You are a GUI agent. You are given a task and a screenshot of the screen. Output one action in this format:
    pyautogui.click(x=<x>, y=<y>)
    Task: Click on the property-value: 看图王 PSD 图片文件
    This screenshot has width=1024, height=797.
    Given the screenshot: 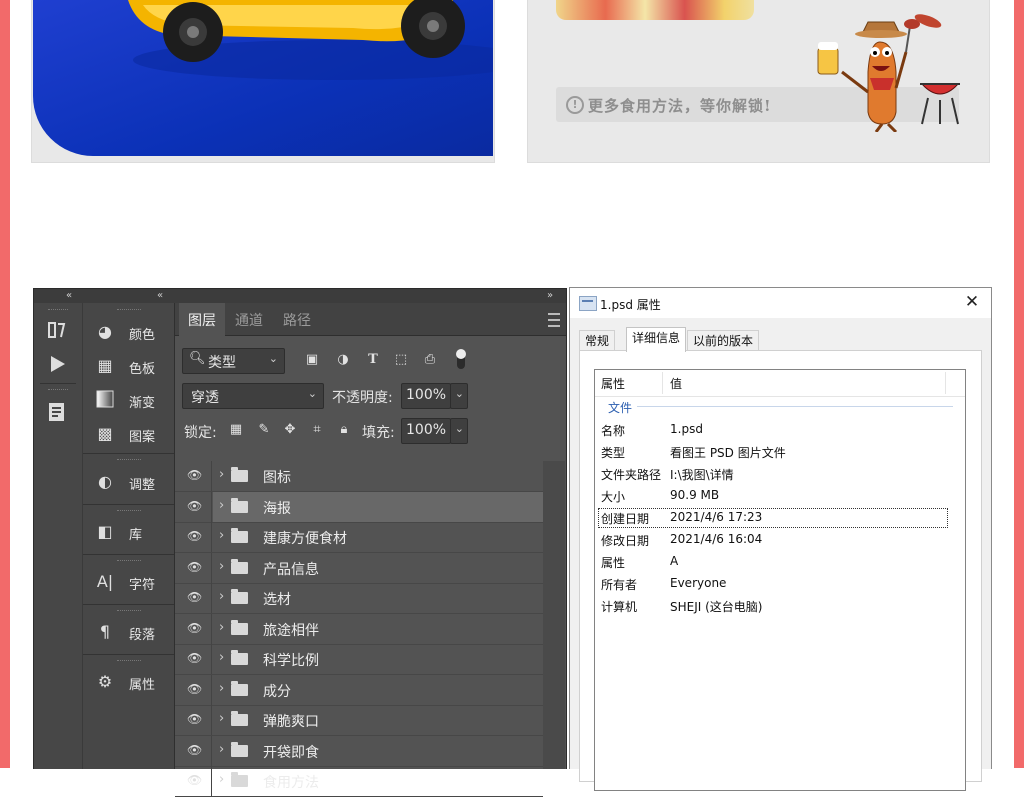 What is the action you would take?
    pyautogui.click(x=728, y=452)
    